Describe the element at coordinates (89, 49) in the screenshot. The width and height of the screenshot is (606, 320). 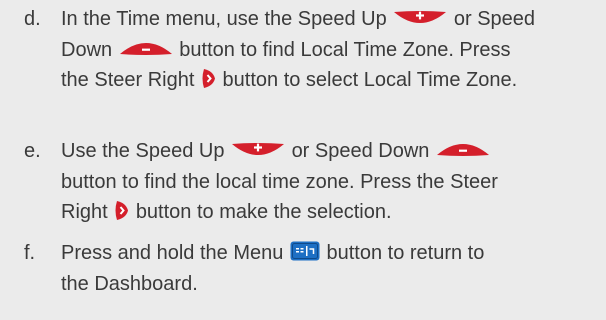
I see `text-segment: Down` at that location.